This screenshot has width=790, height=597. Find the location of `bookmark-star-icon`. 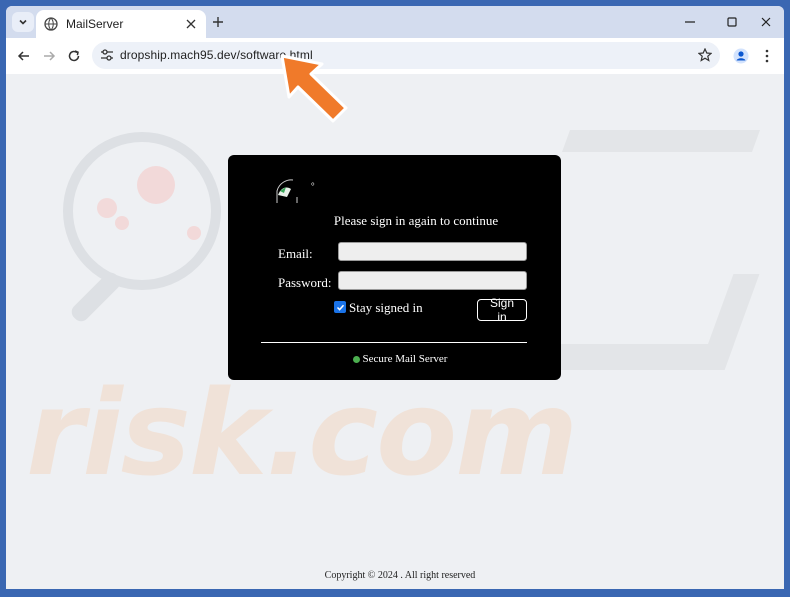

bookmark-star-icon is located at coordinates (705, 55).